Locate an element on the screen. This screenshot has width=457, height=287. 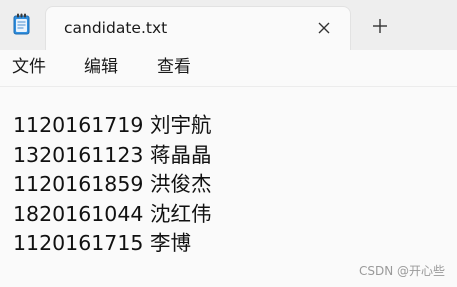
menu-divider is located at coordinates (228, 86).